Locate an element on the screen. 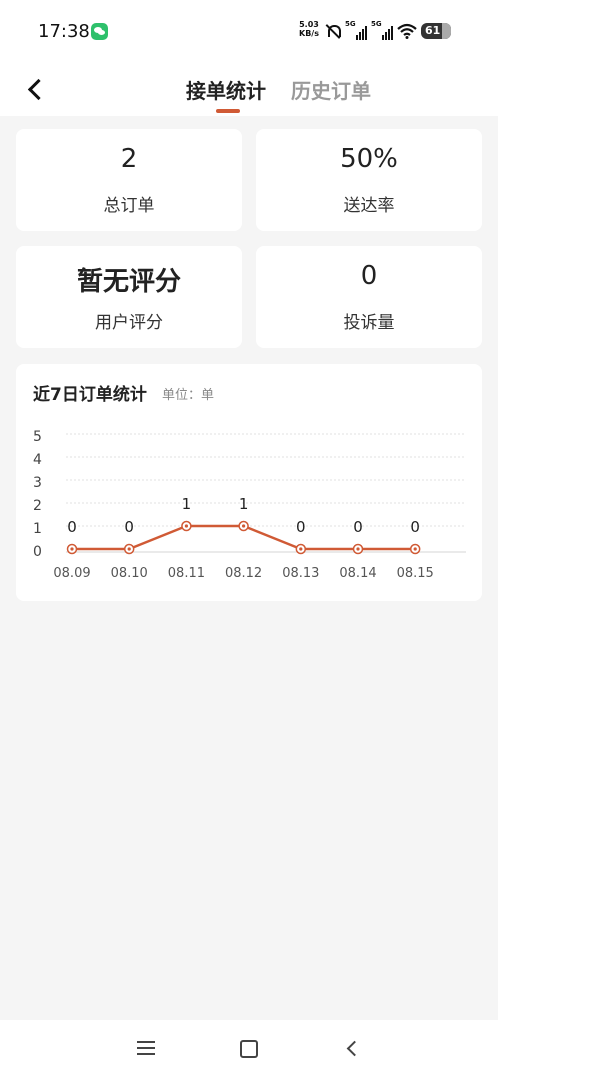 The image size is (607, 1080). x-tick-label: 08.10 is located at coordinates (129, 573).